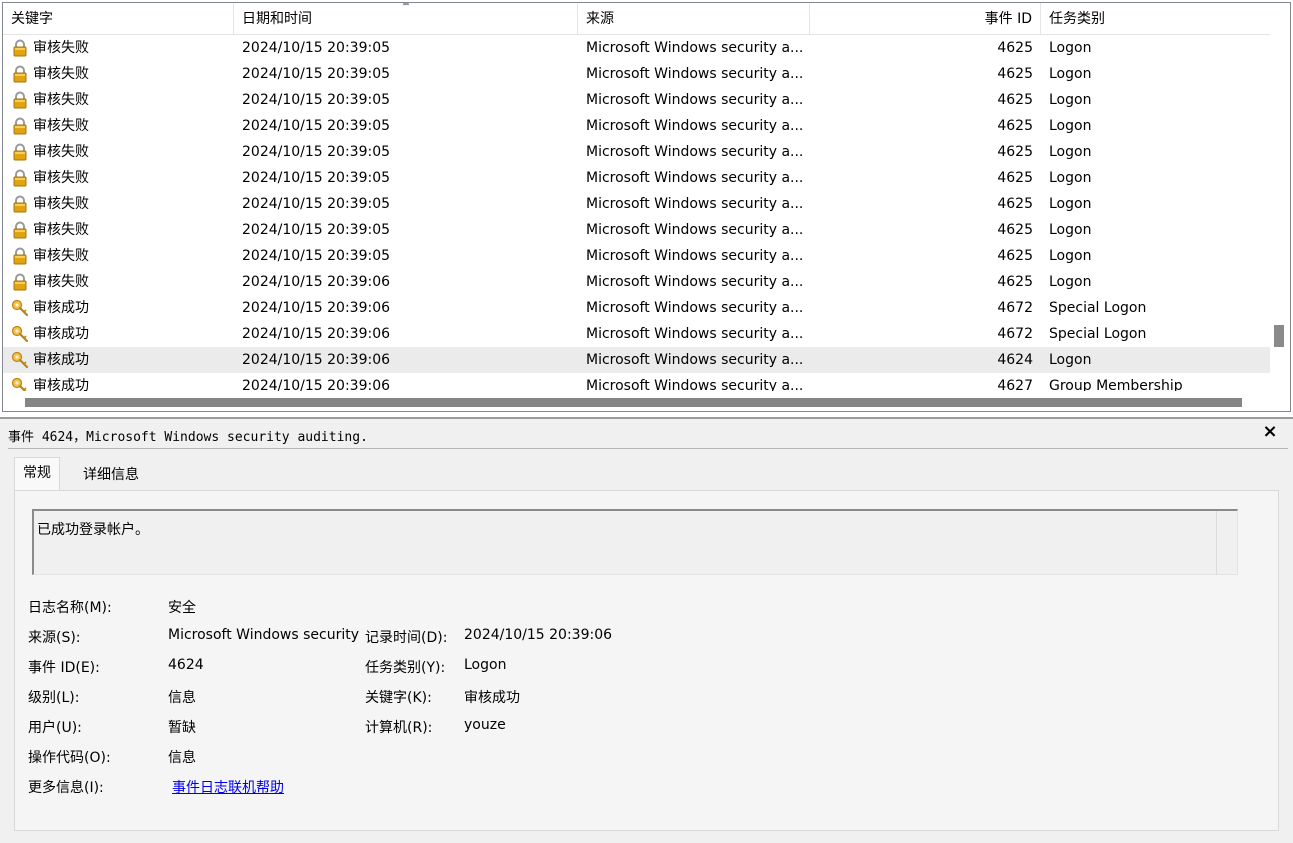  Describe the element at coordinates (264, 635) in the screenshot. I see `value-source: Microsoft Windows security` at that location.